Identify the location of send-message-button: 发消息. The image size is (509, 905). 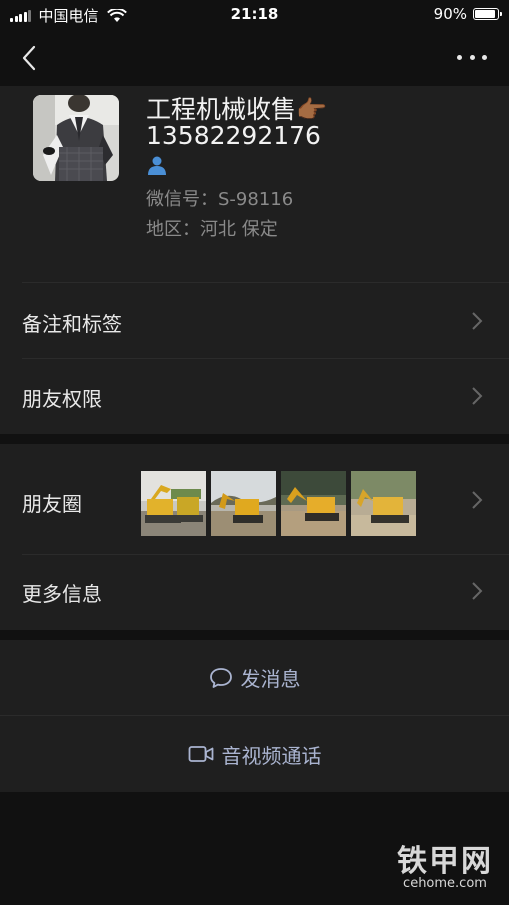
(254, 677).